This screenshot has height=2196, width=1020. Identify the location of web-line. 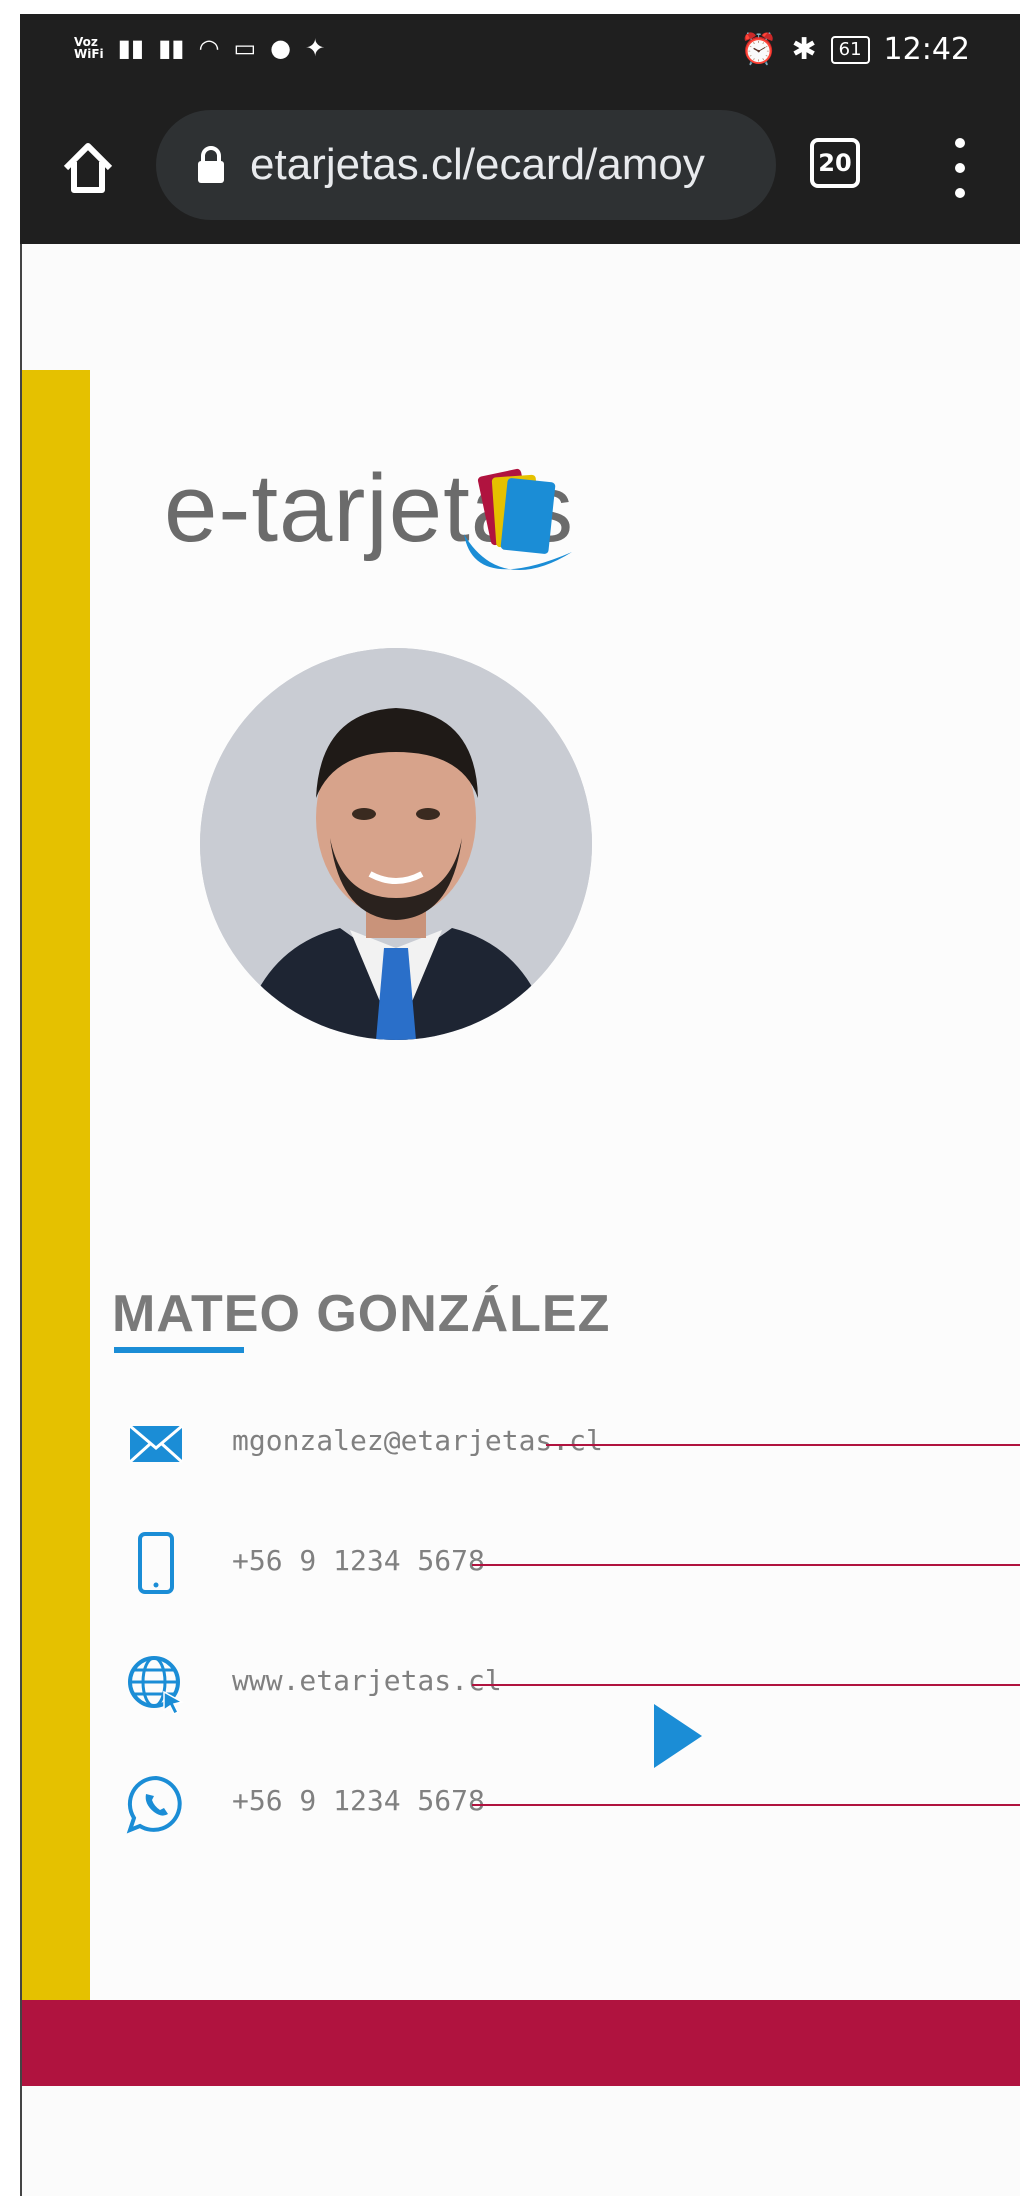
(746, 1685).